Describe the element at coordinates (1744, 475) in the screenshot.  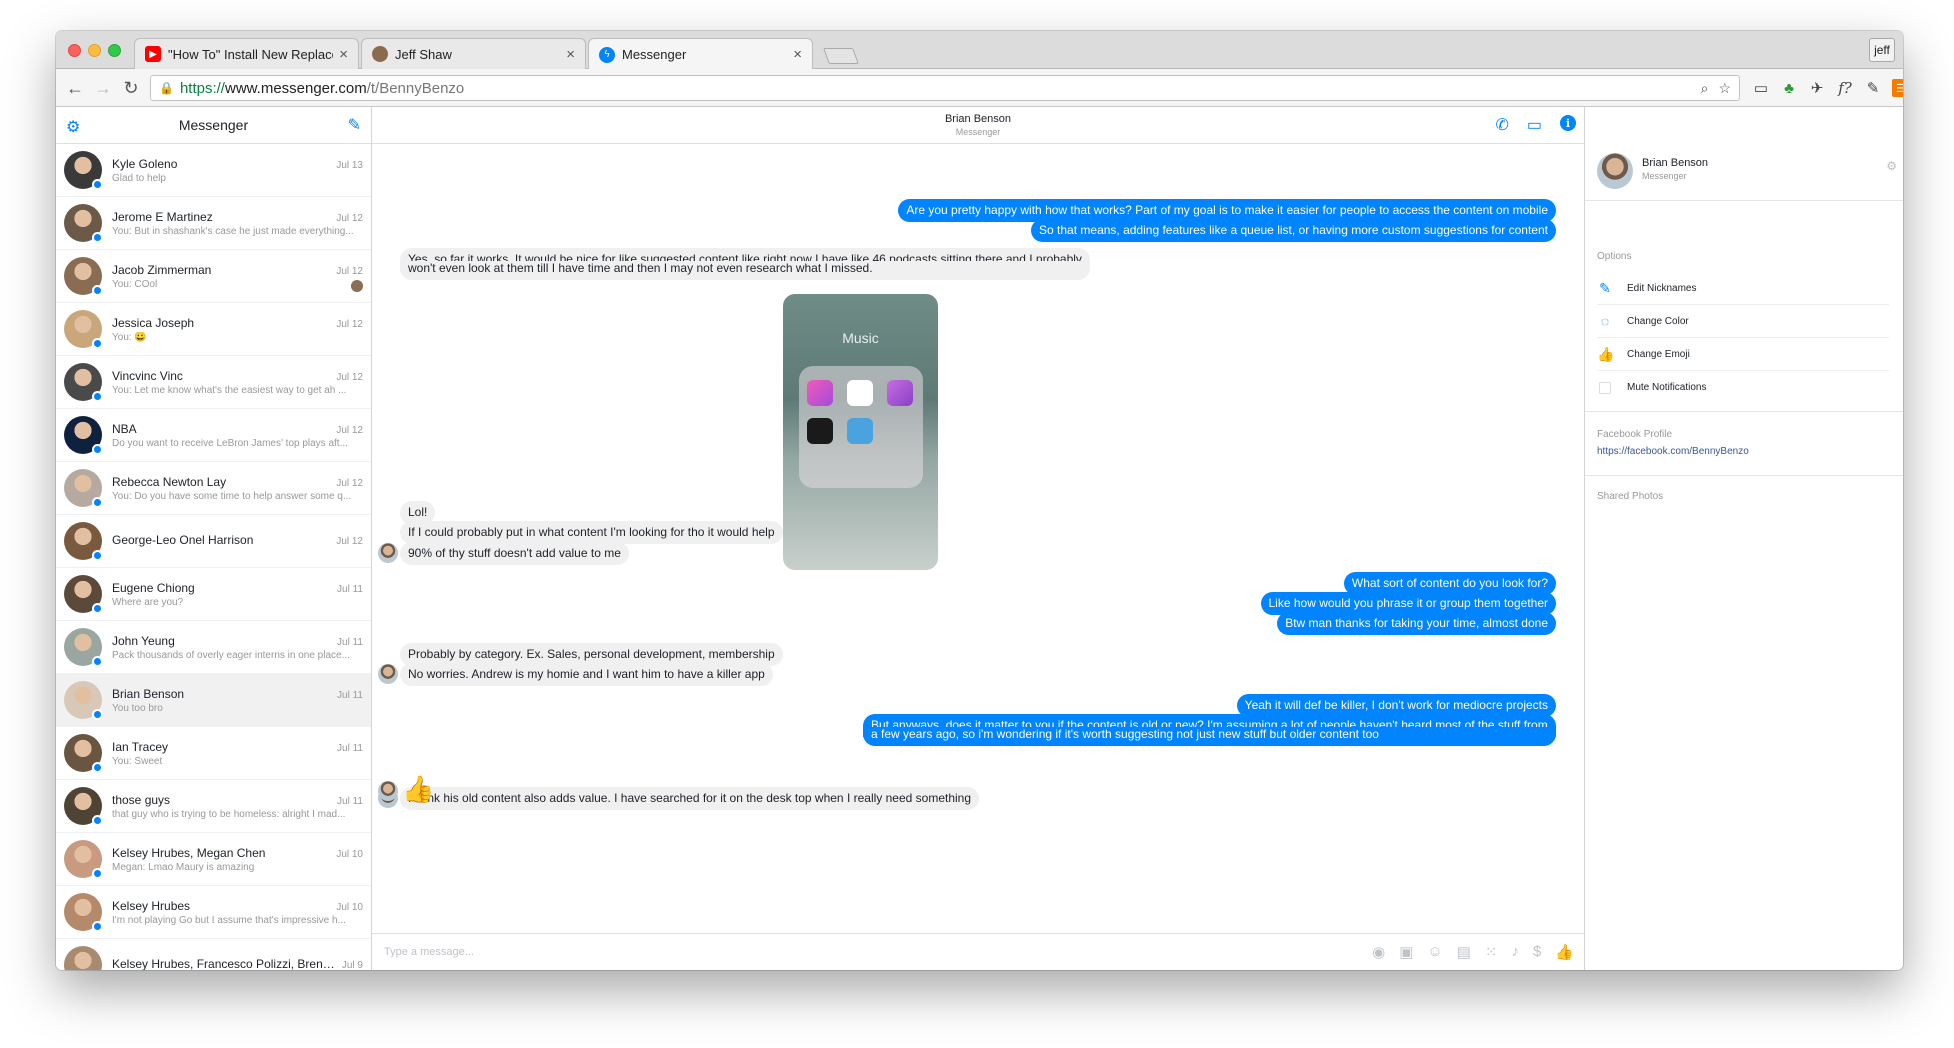
I see `divider` at that location.